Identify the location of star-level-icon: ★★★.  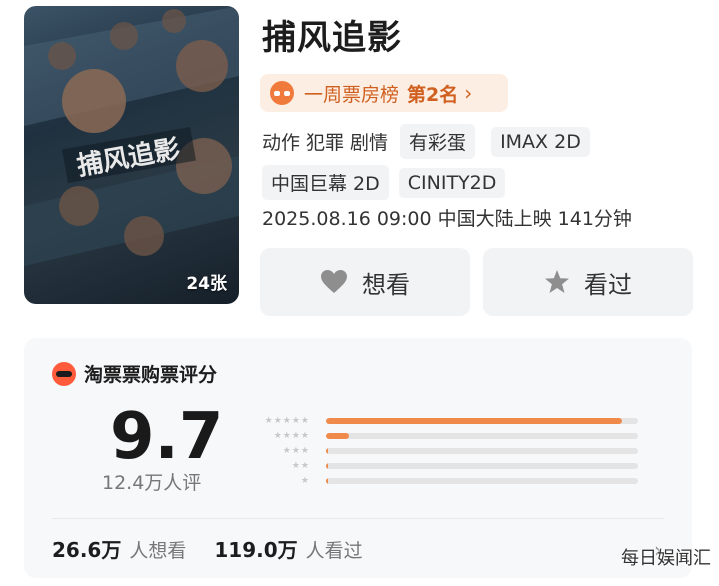
(296, 451).